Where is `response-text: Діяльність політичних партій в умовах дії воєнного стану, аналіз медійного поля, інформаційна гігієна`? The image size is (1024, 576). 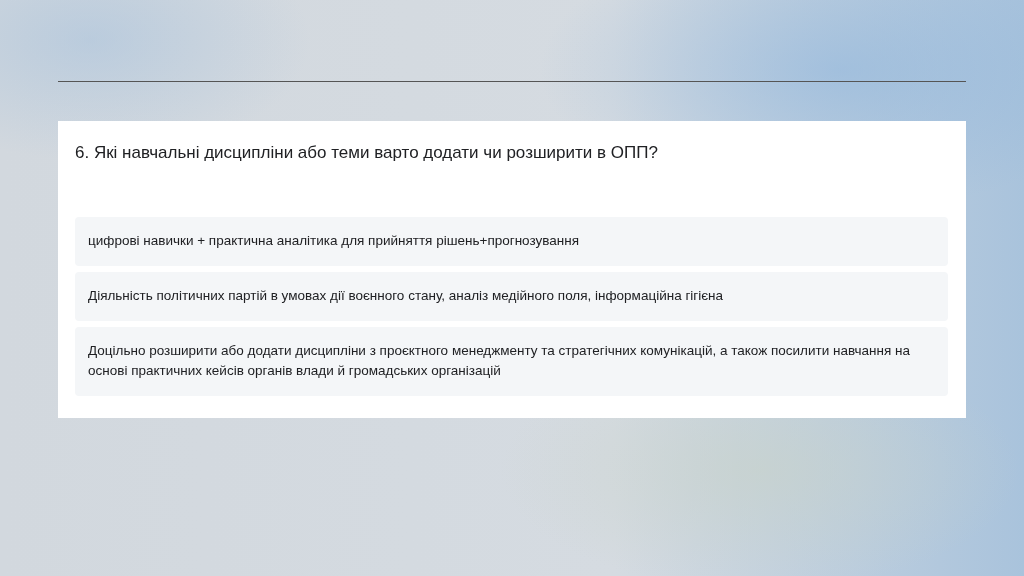 response-text: Діяльність політичних партій в умовах дії воєнного стану, аналіз медійного поля, інформаційна гігієна is located at coordinates (511, 296).